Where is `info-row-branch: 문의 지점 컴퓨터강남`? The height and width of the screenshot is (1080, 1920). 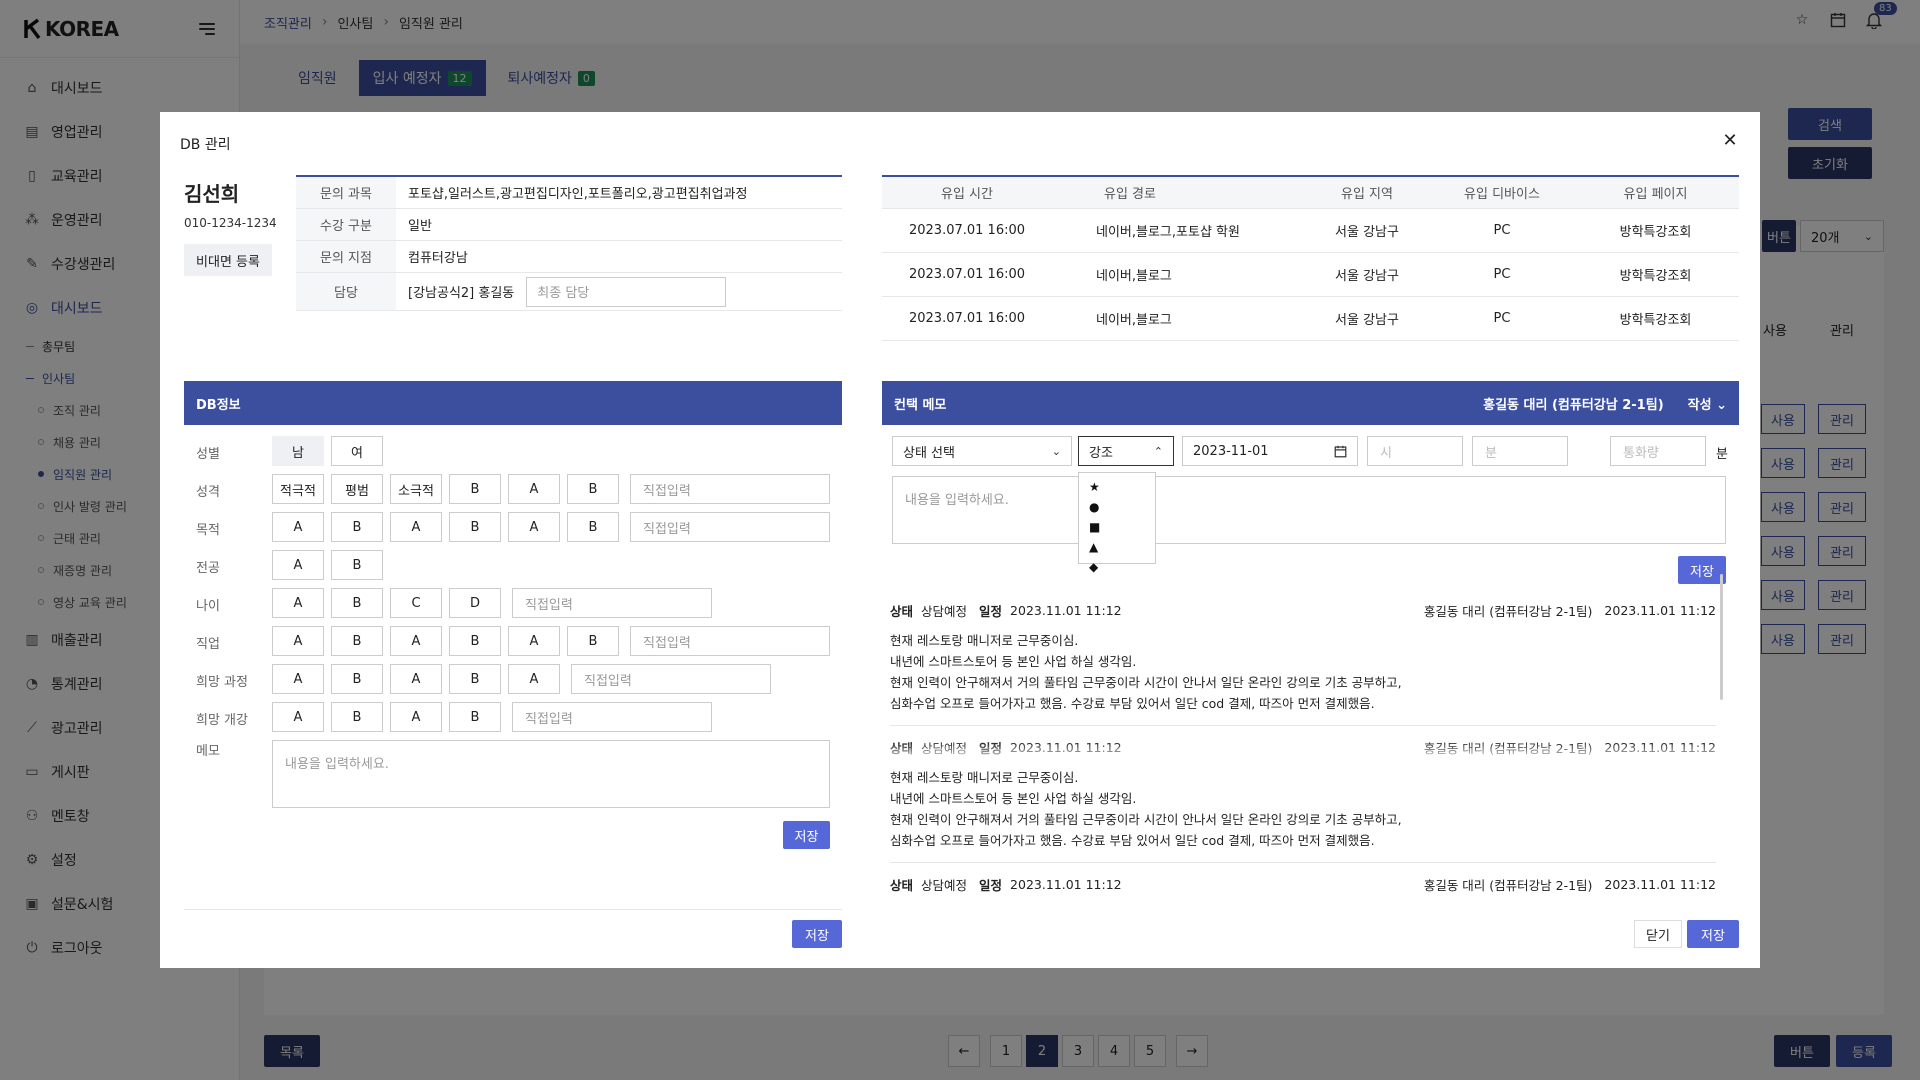
info-row-branch: 문의 지점 컴퓨터강남 is located at coordinates (569, 257).